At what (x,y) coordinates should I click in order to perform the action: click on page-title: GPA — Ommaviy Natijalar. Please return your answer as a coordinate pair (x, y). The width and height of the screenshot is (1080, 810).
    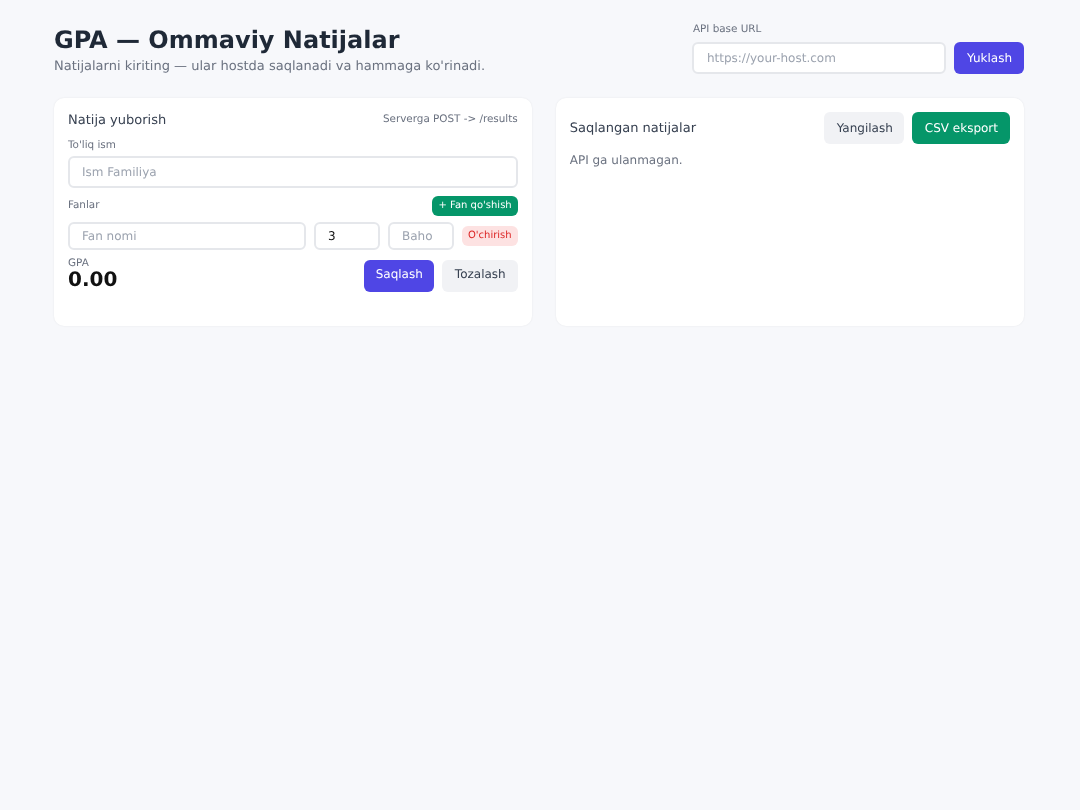
    Looking at the image, I should click on (228, 40).